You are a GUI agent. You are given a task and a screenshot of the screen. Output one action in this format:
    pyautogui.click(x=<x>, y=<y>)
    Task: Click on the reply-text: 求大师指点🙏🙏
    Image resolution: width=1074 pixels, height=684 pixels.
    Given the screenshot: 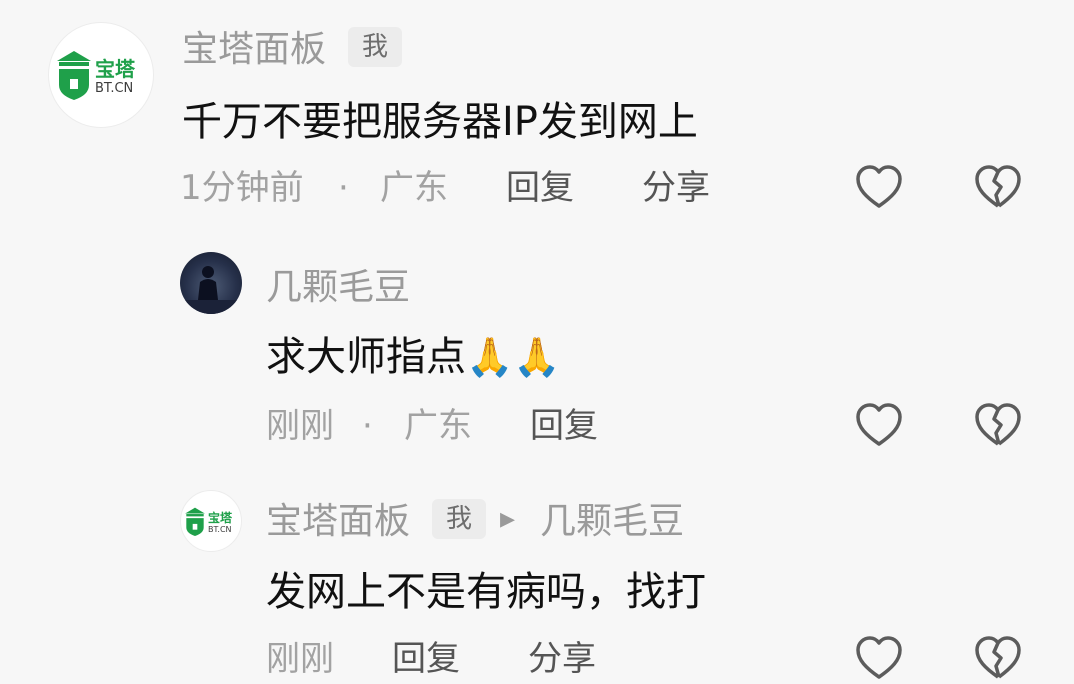 What is the action you would take?
    pyautogui.click(x=413, y=357)
    